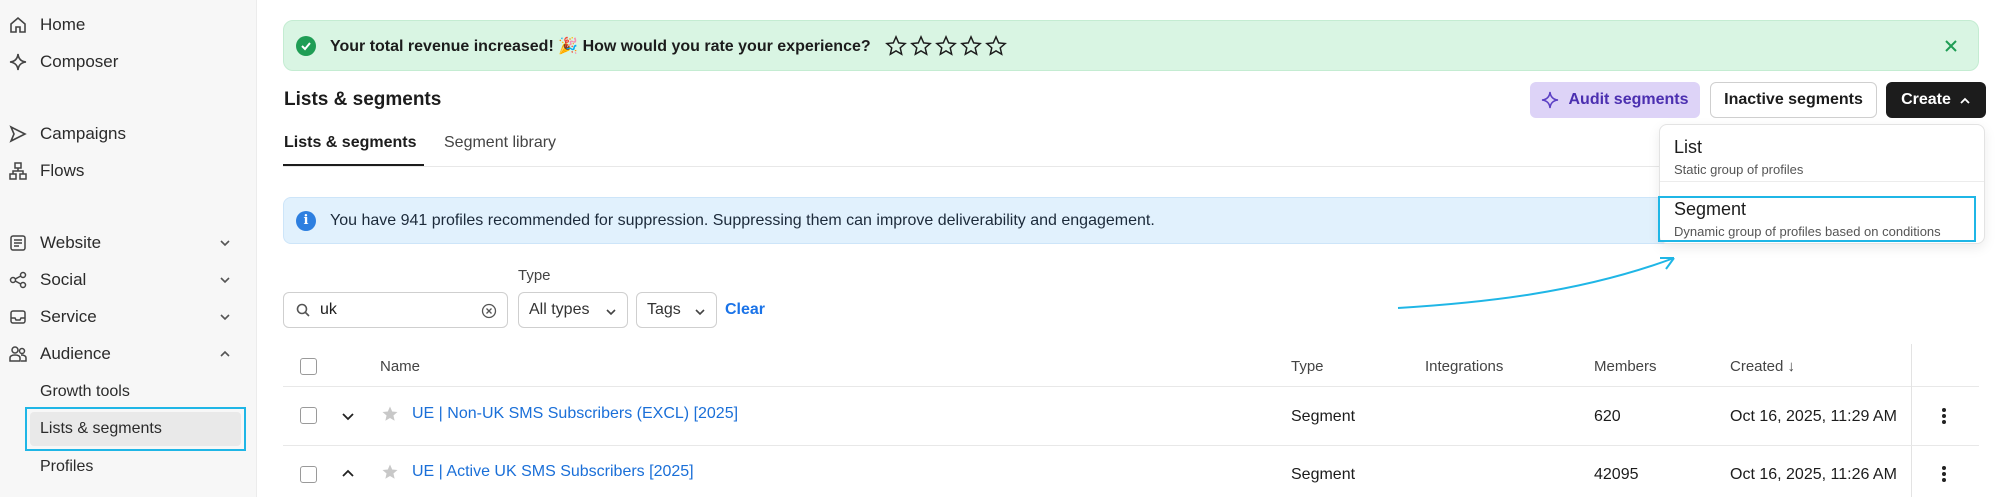  I want to click on menu-item-list: List Static group of profiles, so click(1738, 157).